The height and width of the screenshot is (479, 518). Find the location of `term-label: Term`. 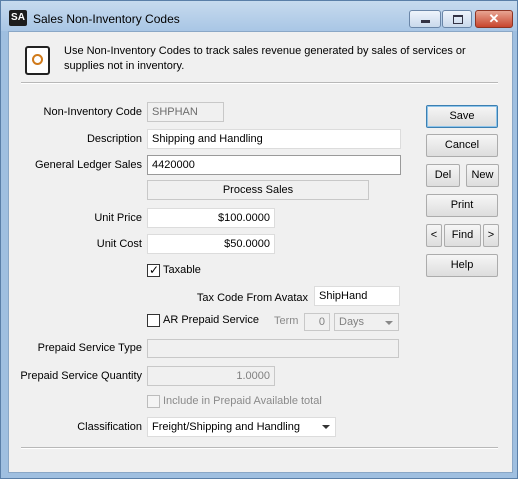

term-label: Term is located at coordinates (286, 321).